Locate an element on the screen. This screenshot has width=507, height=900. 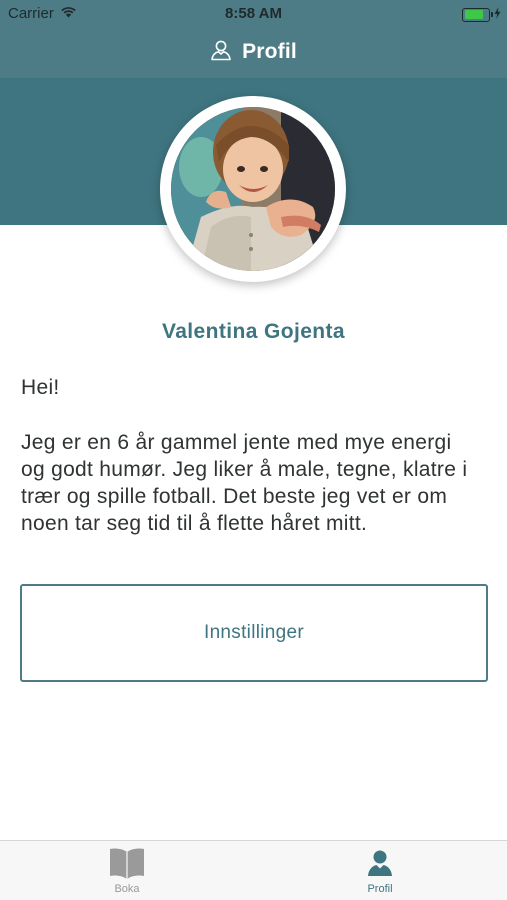
battery-icon is located at coordinates (477, 14).